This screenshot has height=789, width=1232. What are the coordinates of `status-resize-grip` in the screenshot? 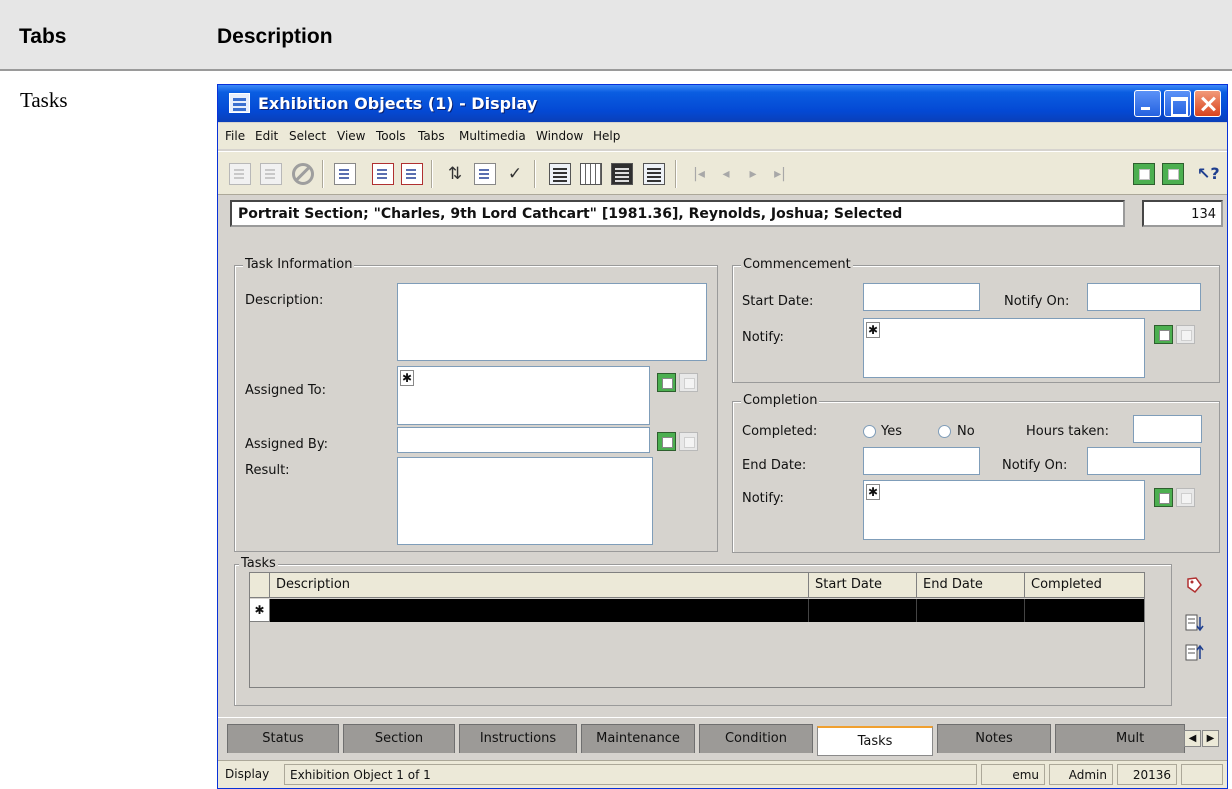 It's located at (1202, 774).